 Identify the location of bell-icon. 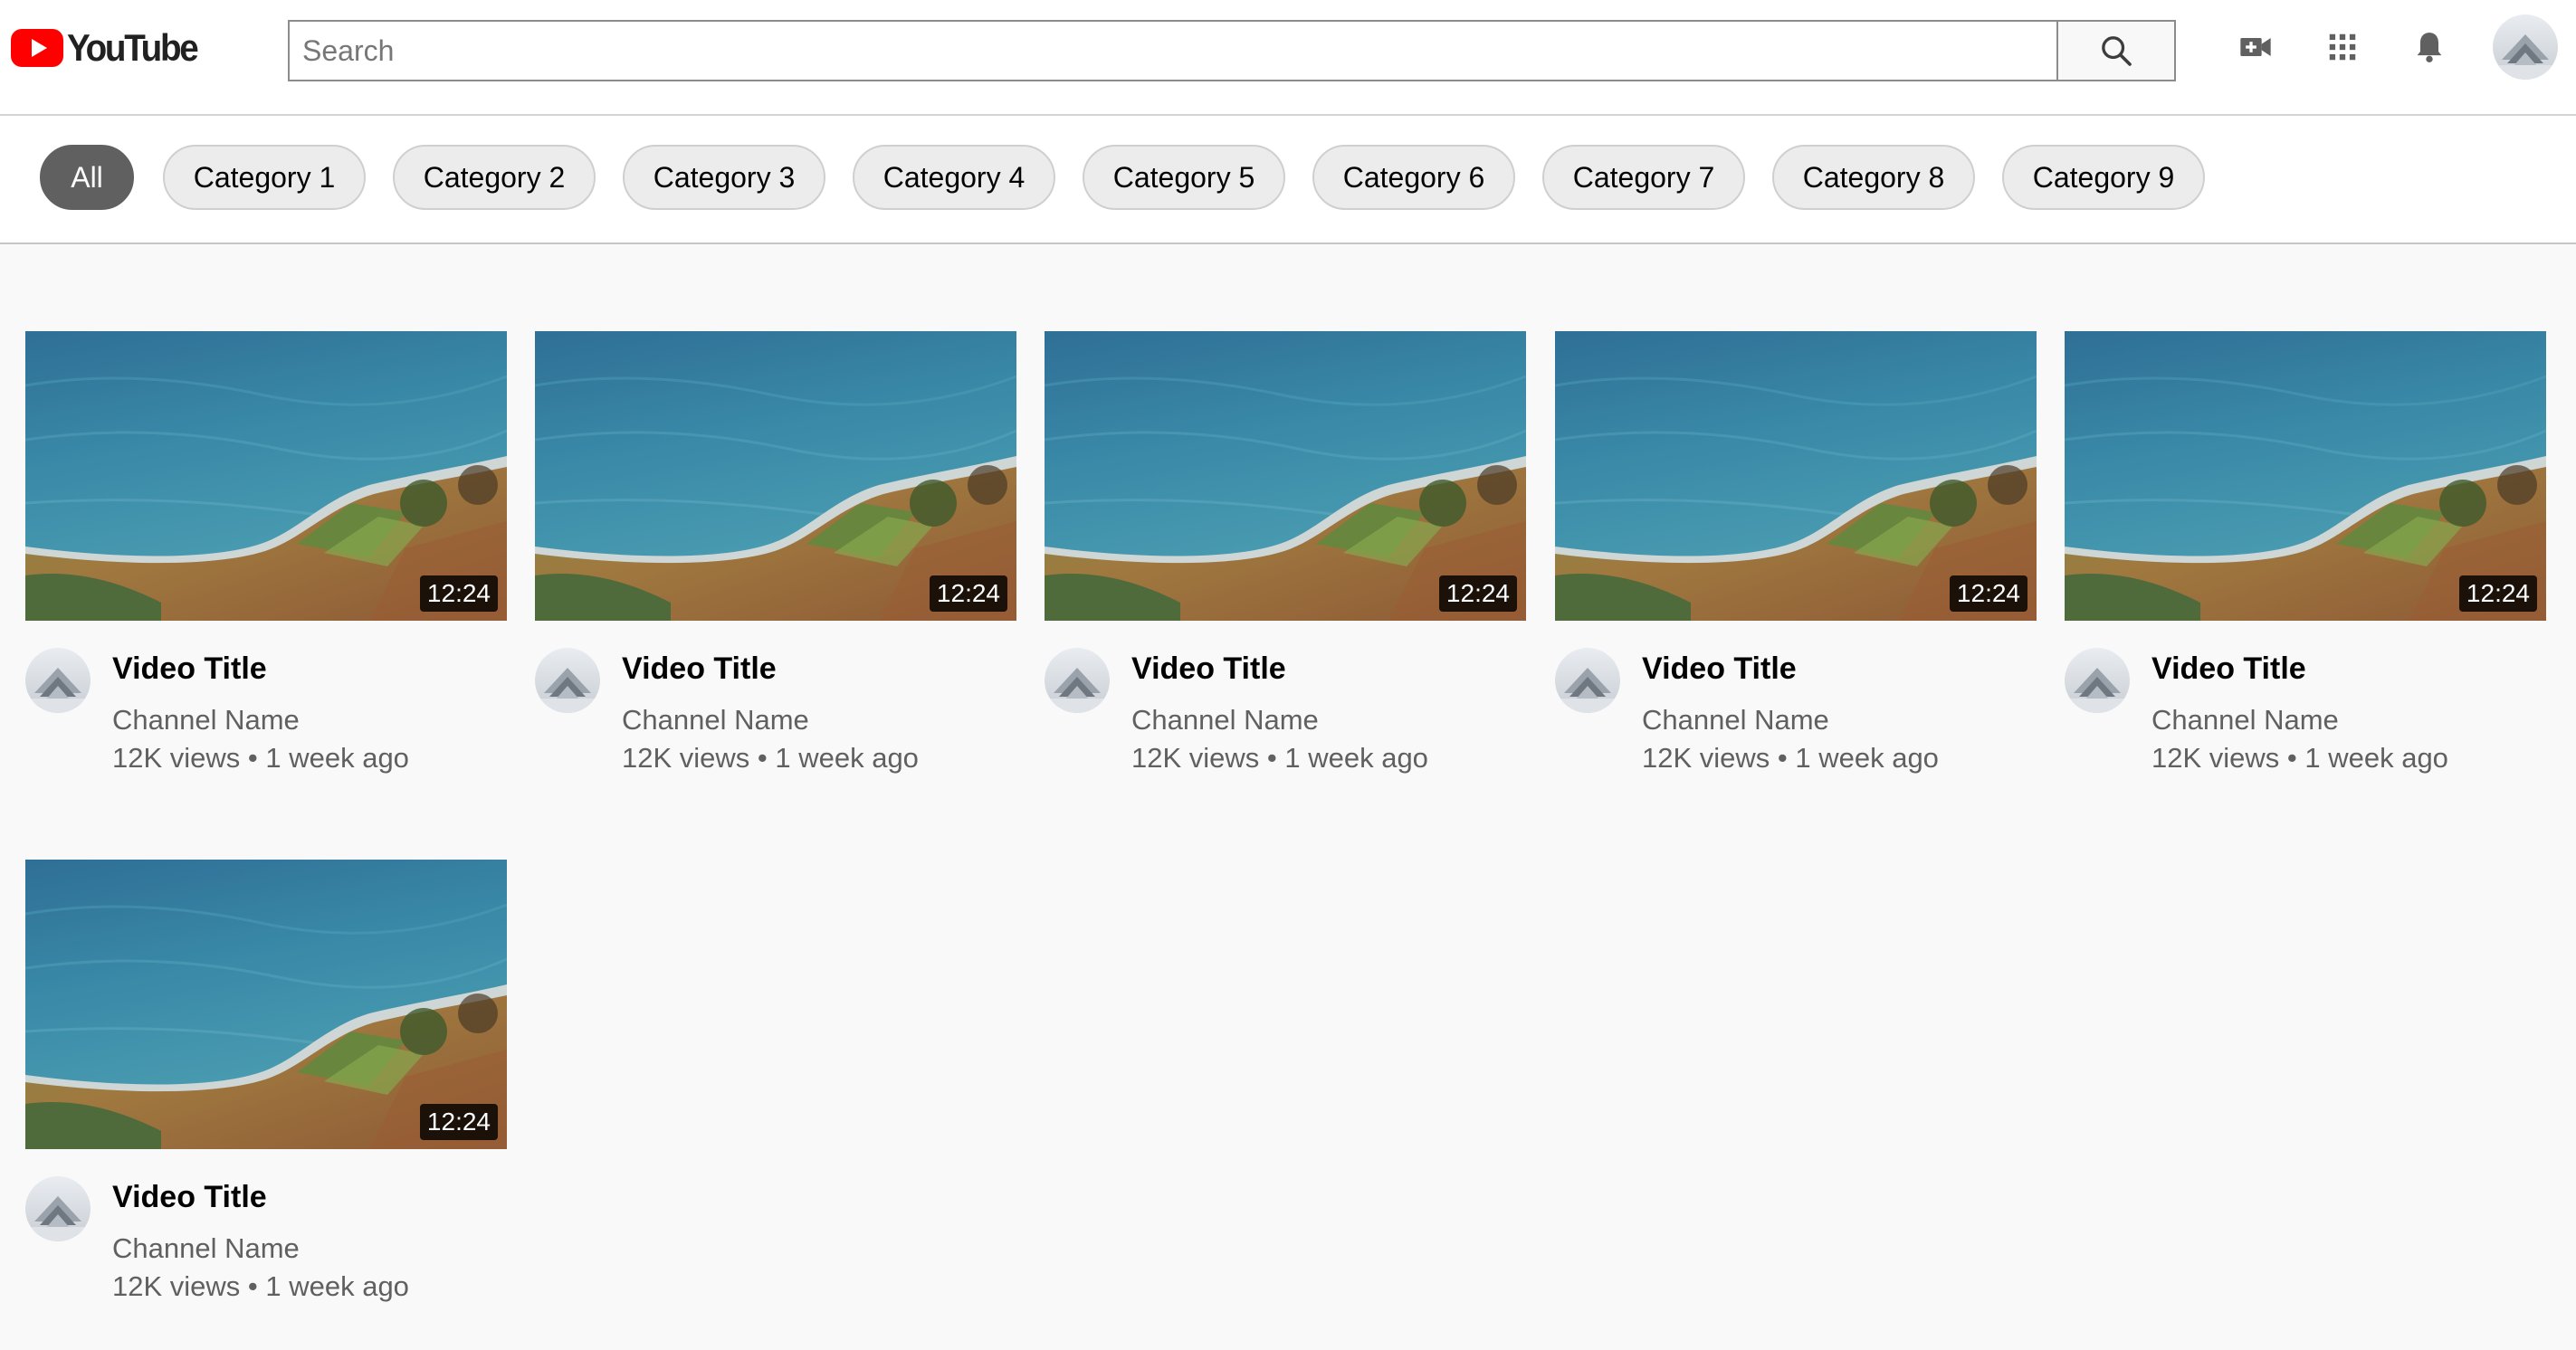
(2430, 48).